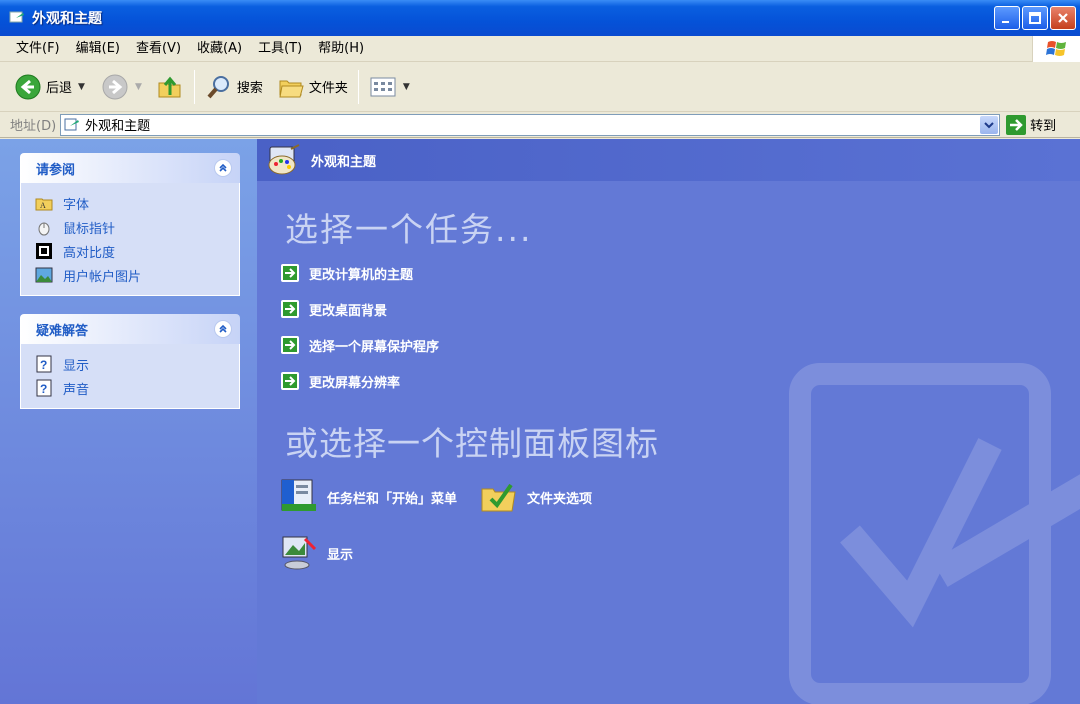 Image resolution: width=1080 pixels, height=704 pixels. I want to click on title-bar: 外观和主题, so click(540, 18).